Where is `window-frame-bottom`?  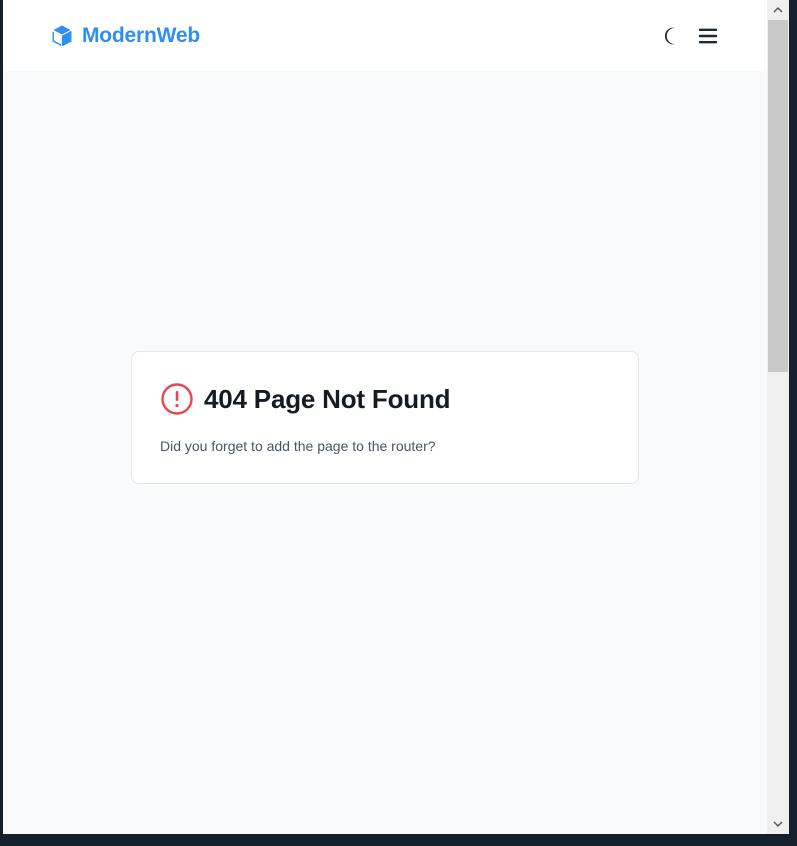
window-frame-bottom is located at coordinates (398, 840).